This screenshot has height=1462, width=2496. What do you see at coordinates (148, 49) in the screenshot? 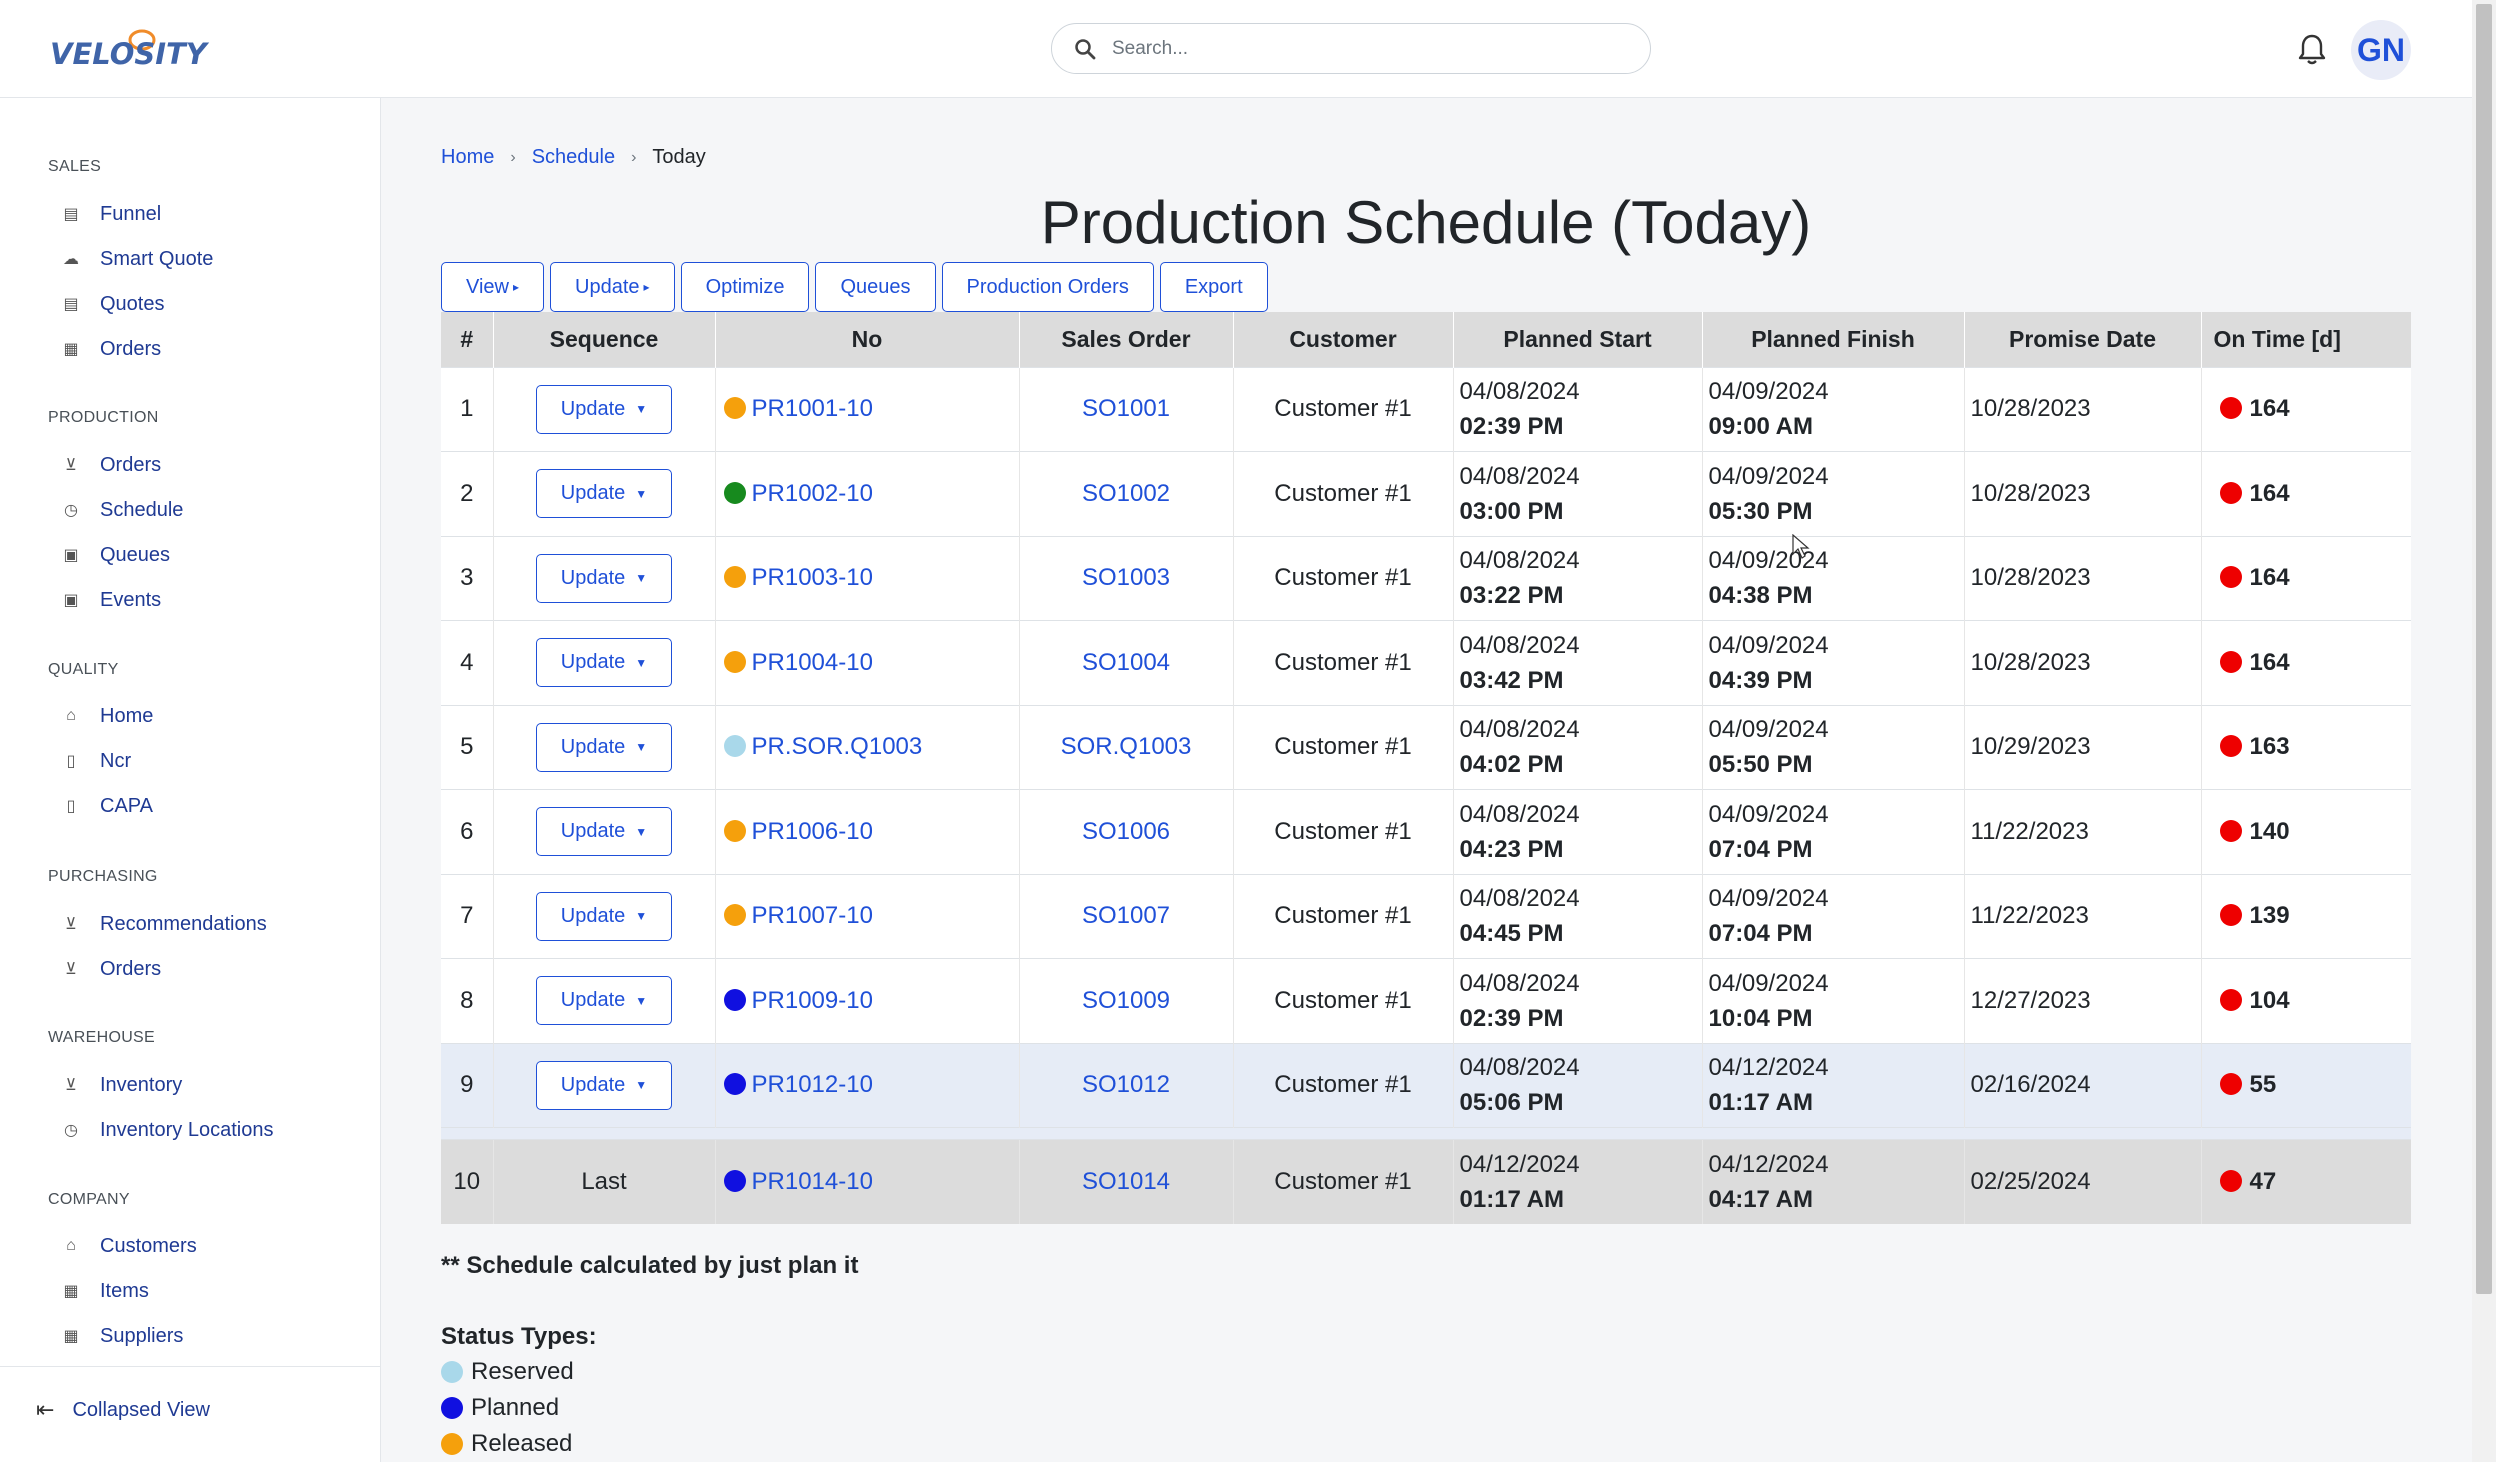
I see `velosity-logo: VELOSITY` at bounding box center [148, 49].